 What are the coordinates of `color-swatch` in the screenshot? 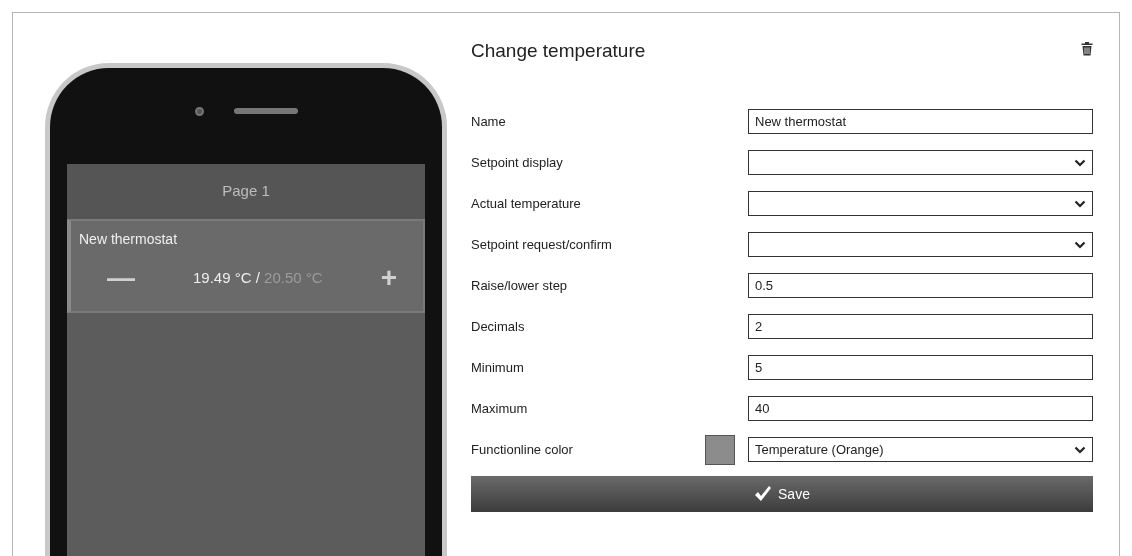 It's located at (720, 449).